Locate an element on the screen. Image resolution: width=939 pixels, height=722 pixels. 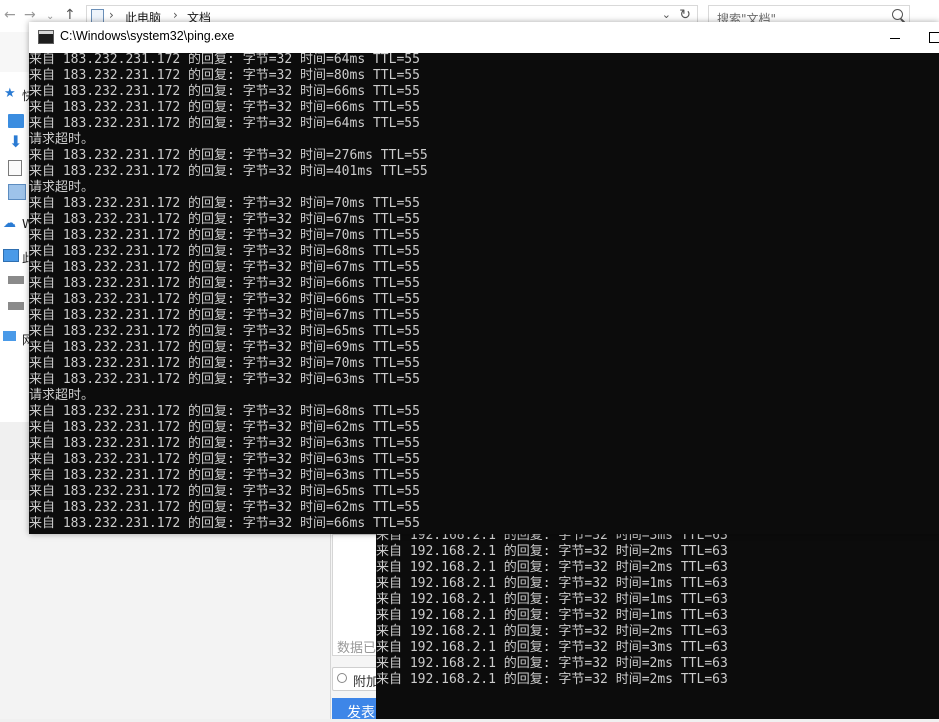
desktop-icon is located at coordinates (16, 121).